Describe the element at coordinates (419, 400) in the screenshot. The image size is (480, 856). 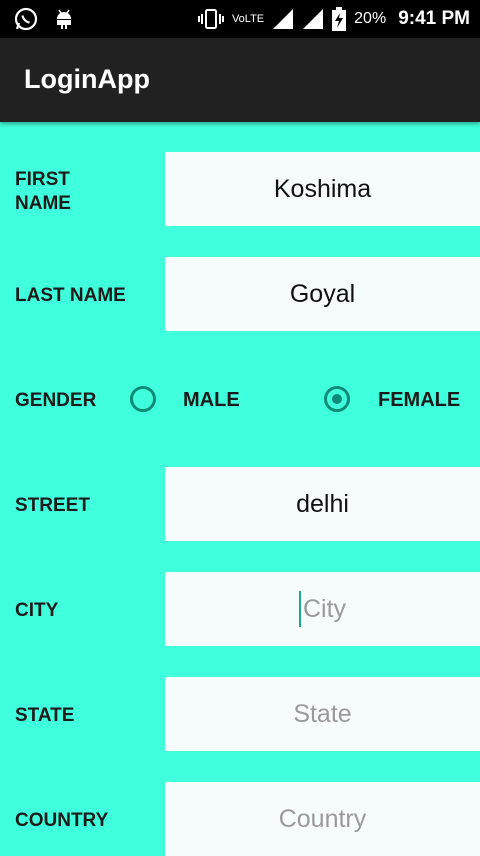
I see `female-radio-label: FEMALE` at that location.